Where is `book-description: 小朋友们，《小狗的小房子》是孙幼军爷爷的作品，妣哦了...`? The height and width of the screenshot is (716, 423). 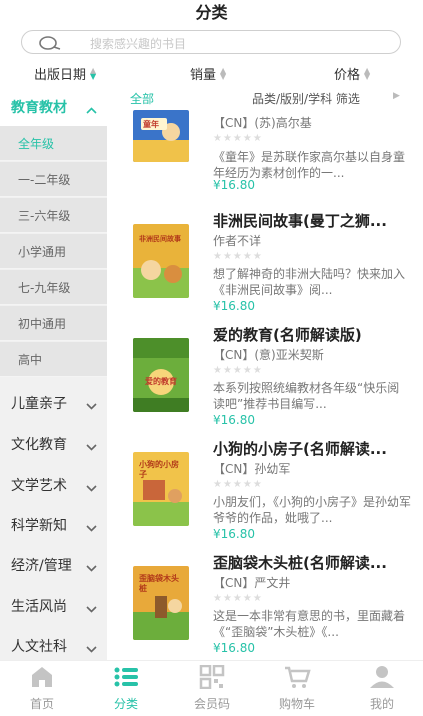
book-description: 小朋友们，《小狗的小房子》是孙幼军爷爷的作品，妣哦了... is located at coordinates (312, 510).